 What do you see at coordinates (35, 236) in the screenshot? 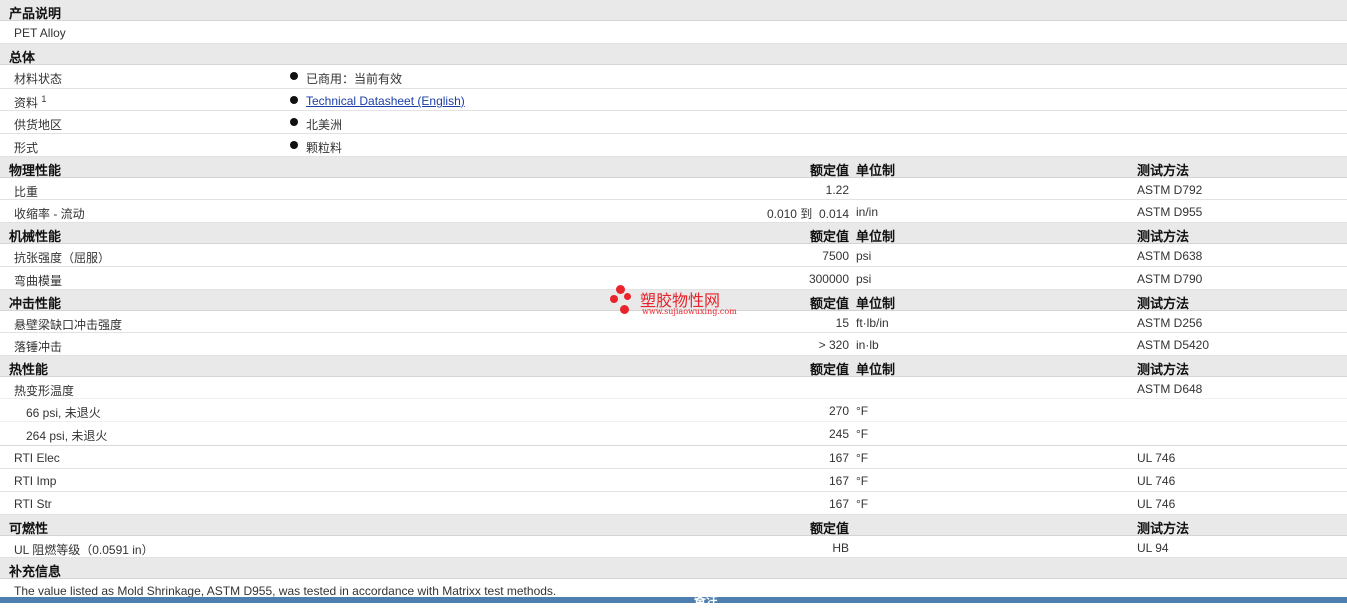
I see `section-title: 机械性能` at bounding box center [35, 236].